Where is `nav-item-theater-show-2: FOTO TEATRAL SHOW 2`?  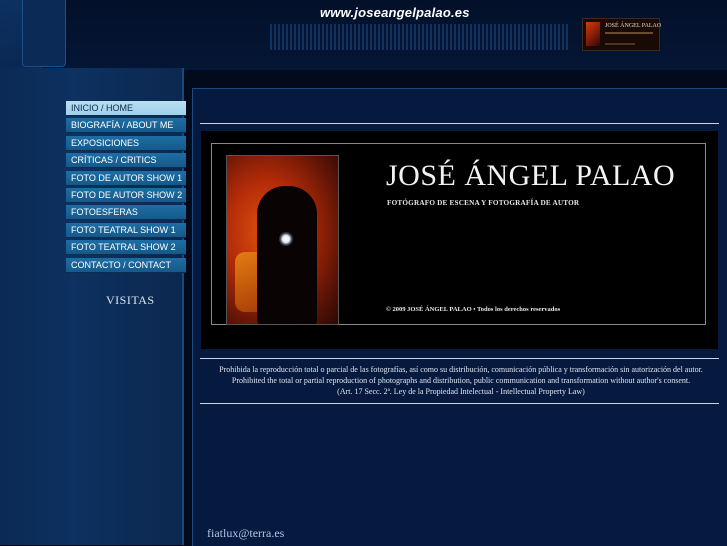 nav-item-theater-show-2: FOTO TEATRAL SHOW 2 is located at coordinates (126, 248).